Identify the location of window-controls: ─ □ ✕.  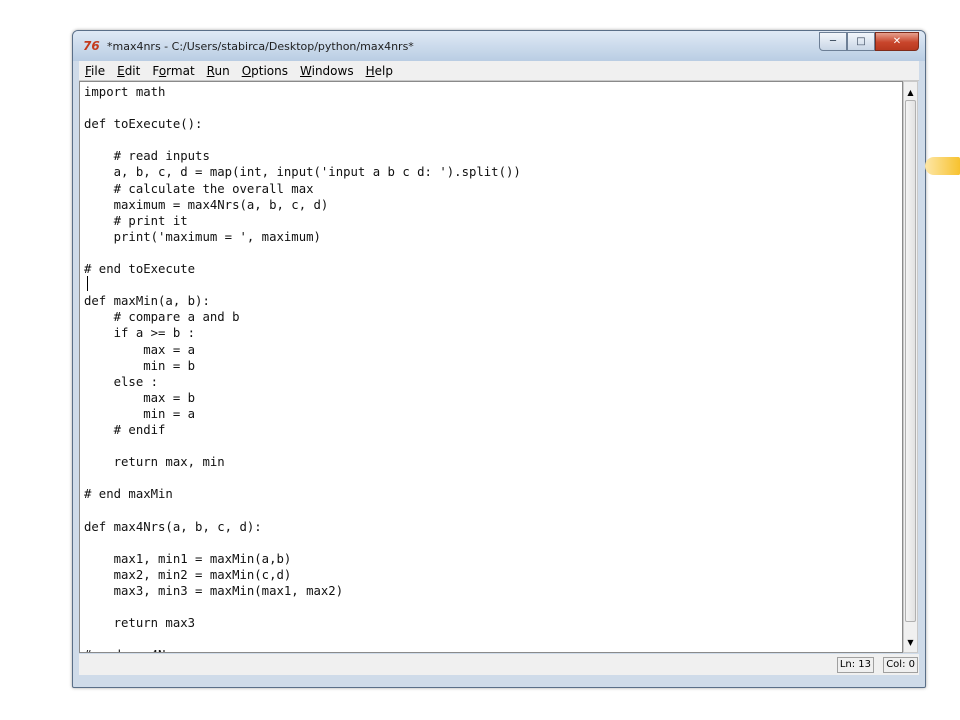
(869, 41).